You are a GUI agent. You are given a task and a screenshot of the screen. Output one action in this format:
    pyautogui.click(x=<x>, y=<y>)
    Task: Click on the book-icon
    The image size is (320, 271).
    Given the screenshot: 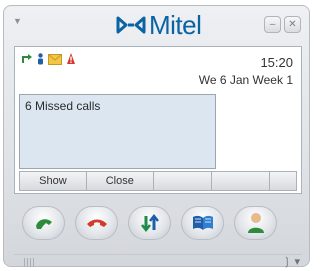 What is the action you would take?
    pyautogui.click(x=202, y=222)
    